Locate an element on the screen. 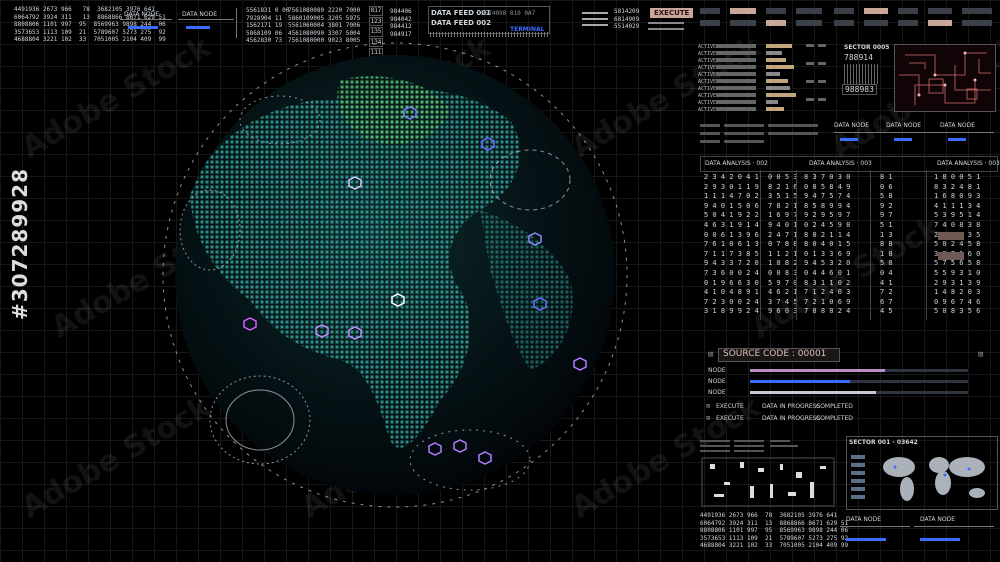 The width and height of the screenshot is (1000, 562). circuit-pattern is located at coordinates (945, 78).